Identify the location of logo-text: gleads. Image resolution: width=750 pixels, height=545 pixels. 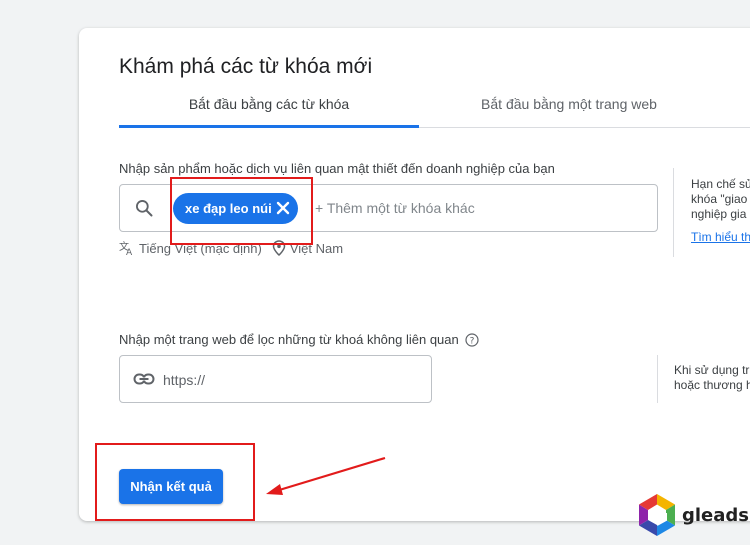
(716, 515).